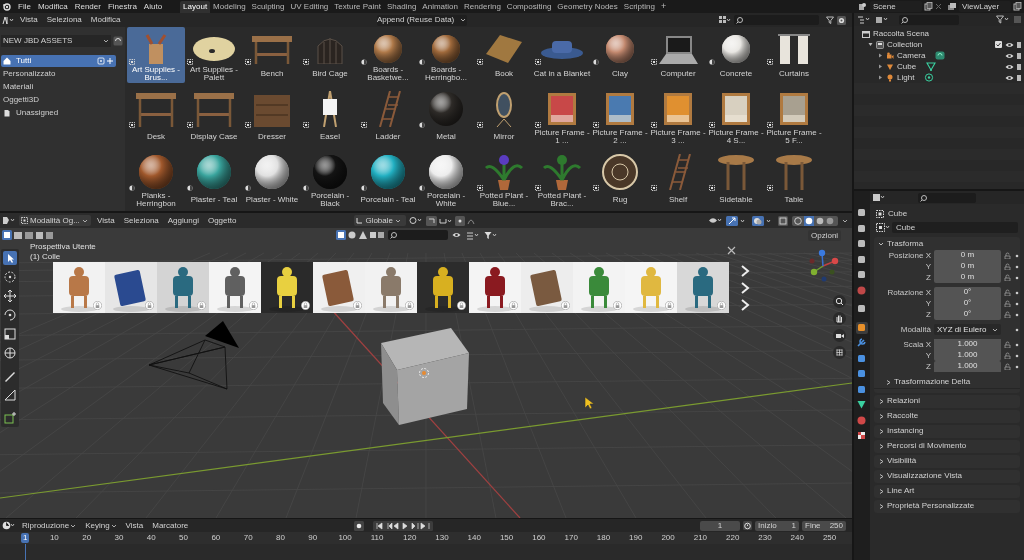 The width and height of the screenshot is (1024, 560). What do you see at coordinates (10, 296) in the screenshot?
I see `move-icon` at bounding box center [10, 296].